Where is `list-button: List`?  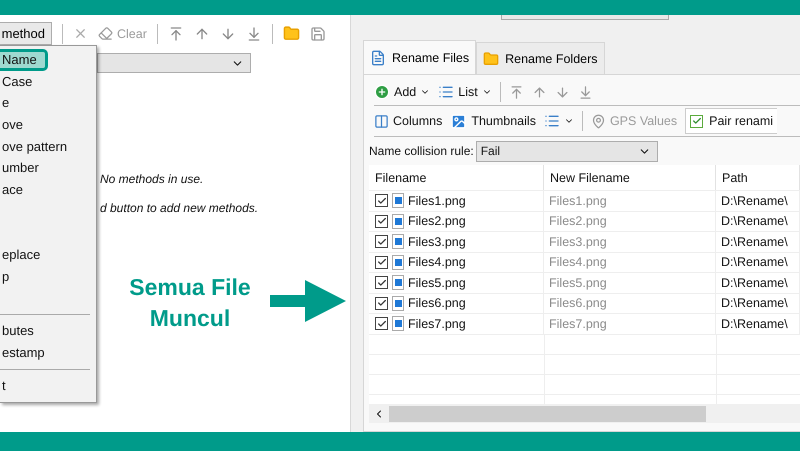
list-button: List is located at coordinates (465, 92).